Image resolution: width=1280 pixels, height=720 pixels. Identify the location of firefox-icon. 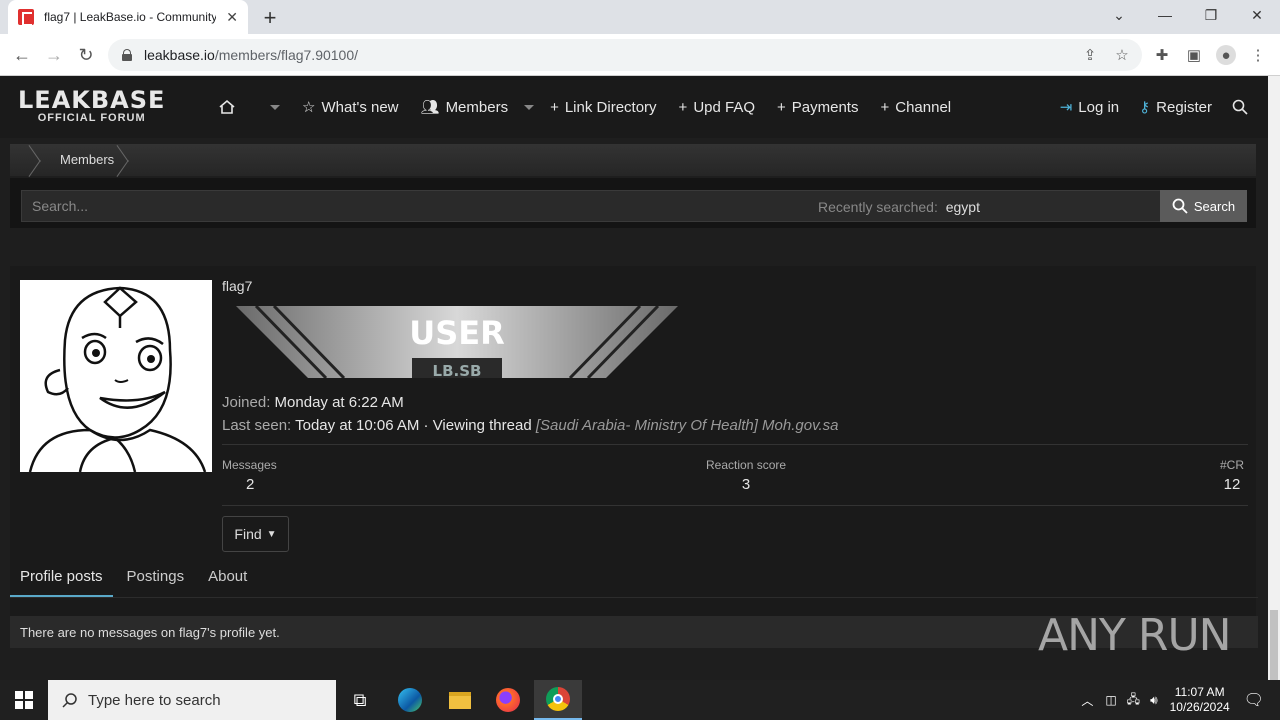
(508, 700).